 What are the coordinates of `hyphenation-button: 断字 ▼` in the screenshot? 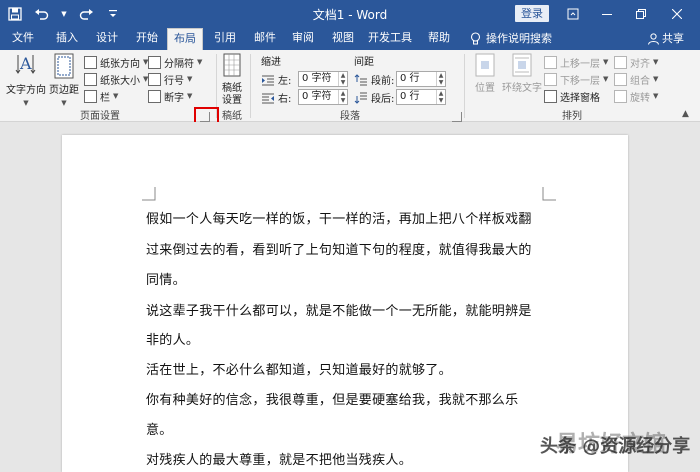 It's located at (170, 96).